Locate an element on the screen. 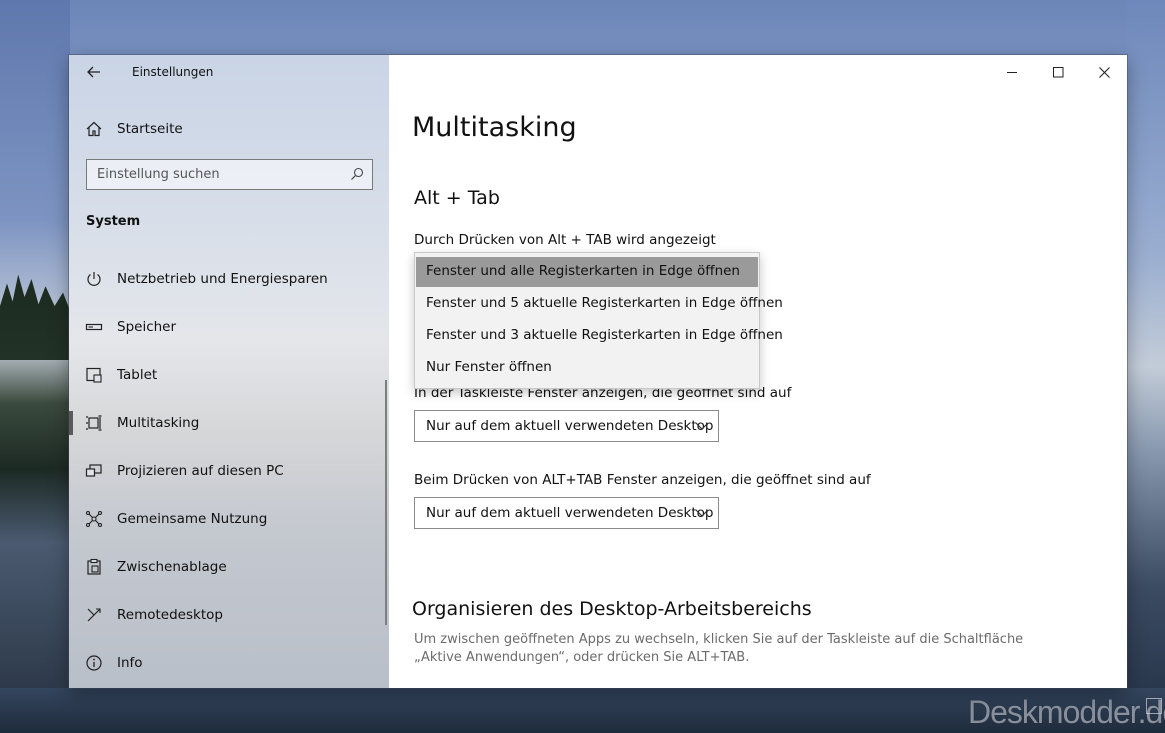 Image resolution: width=1165 pixels, height=733 pixels. sidebar-item-project: Projizieren auf diesen PC is located at coordinates (227, 471).